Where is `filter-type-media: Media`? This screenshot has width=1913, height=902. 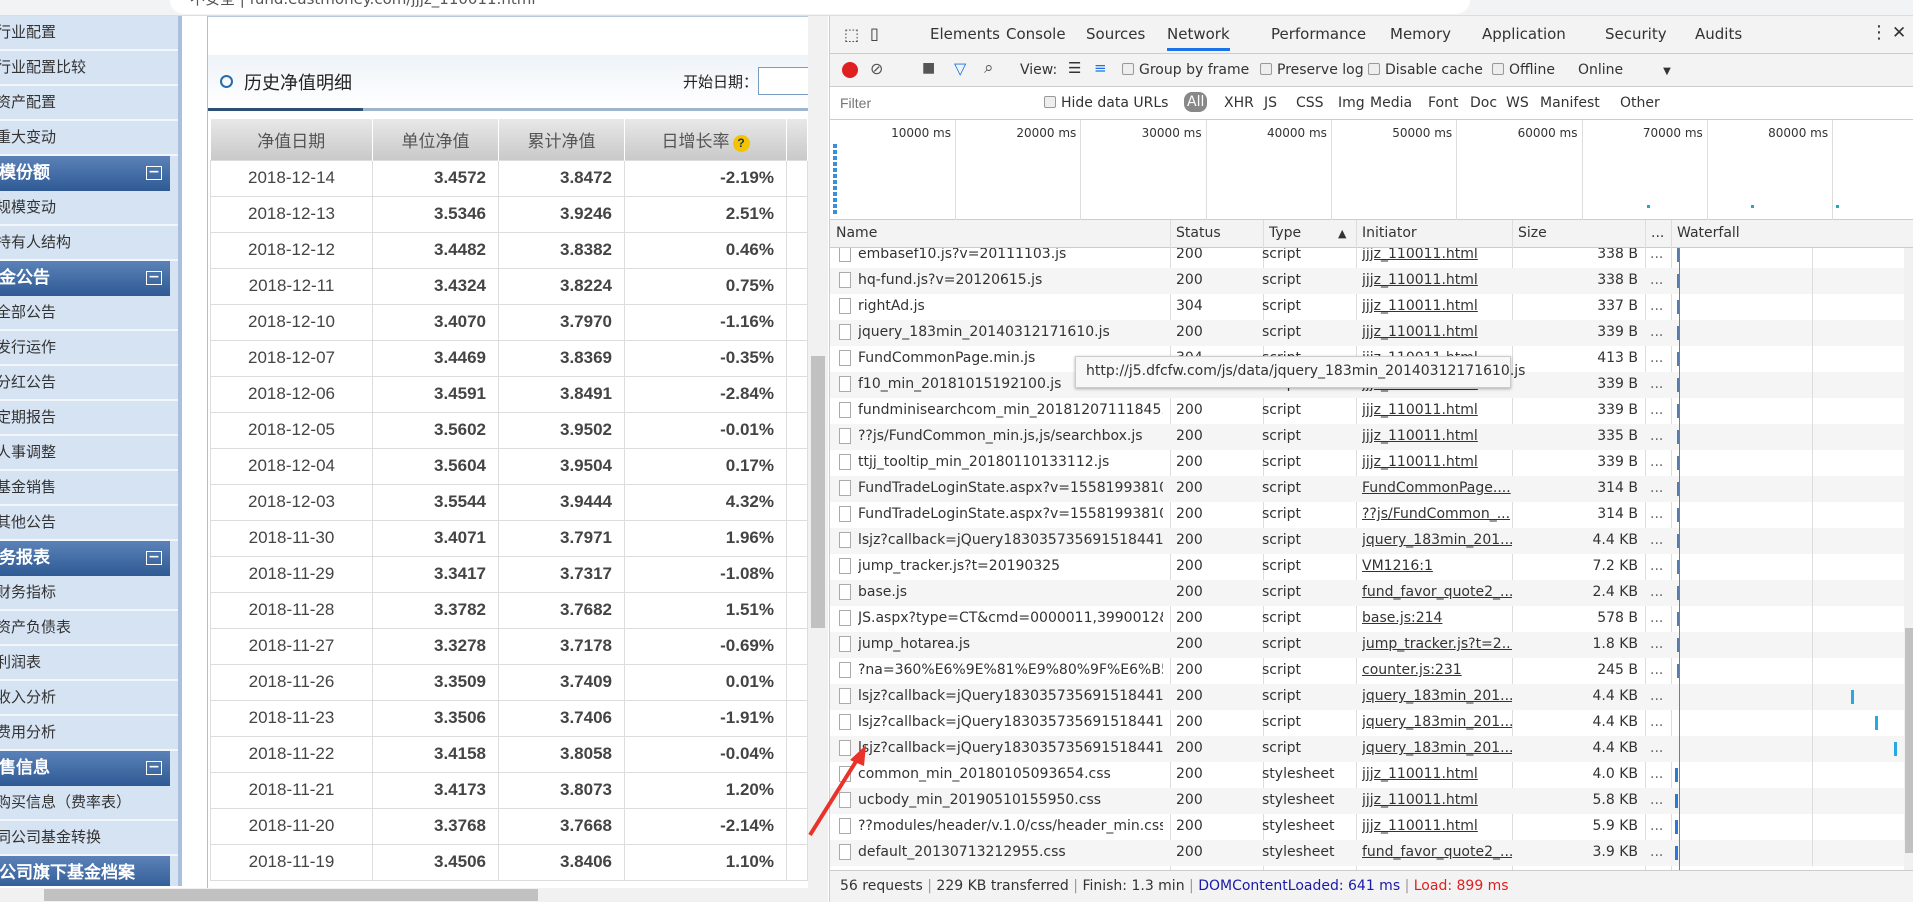
filter-type-media: Media is located at coordinates (1391, 103).